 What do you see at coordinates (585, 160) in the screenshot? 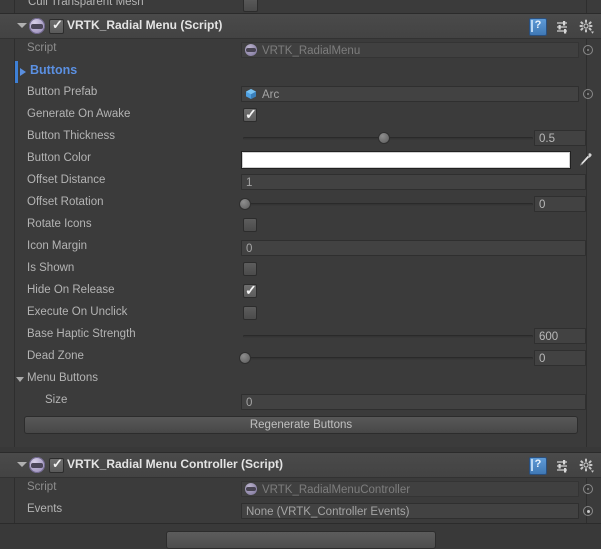
I see `eyedropper-icon` at bounding box center [585, 160].